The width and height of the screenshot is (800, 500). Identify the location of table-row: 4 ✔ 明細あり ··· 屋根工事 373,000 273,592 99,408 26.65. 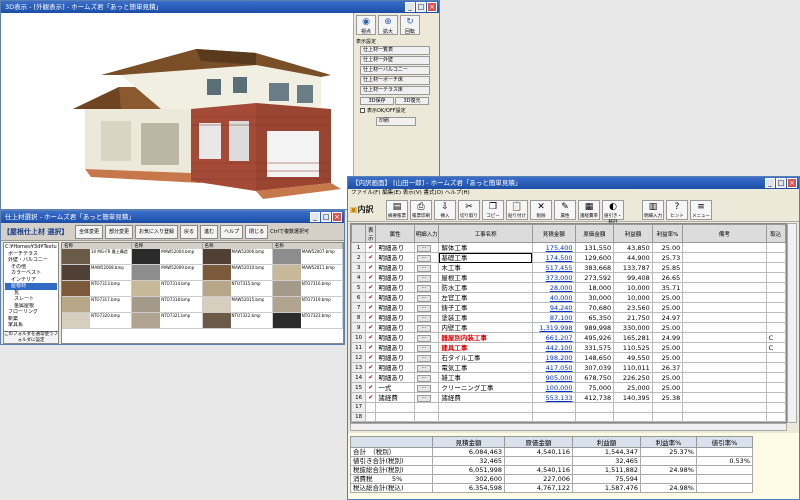
(568, 277).